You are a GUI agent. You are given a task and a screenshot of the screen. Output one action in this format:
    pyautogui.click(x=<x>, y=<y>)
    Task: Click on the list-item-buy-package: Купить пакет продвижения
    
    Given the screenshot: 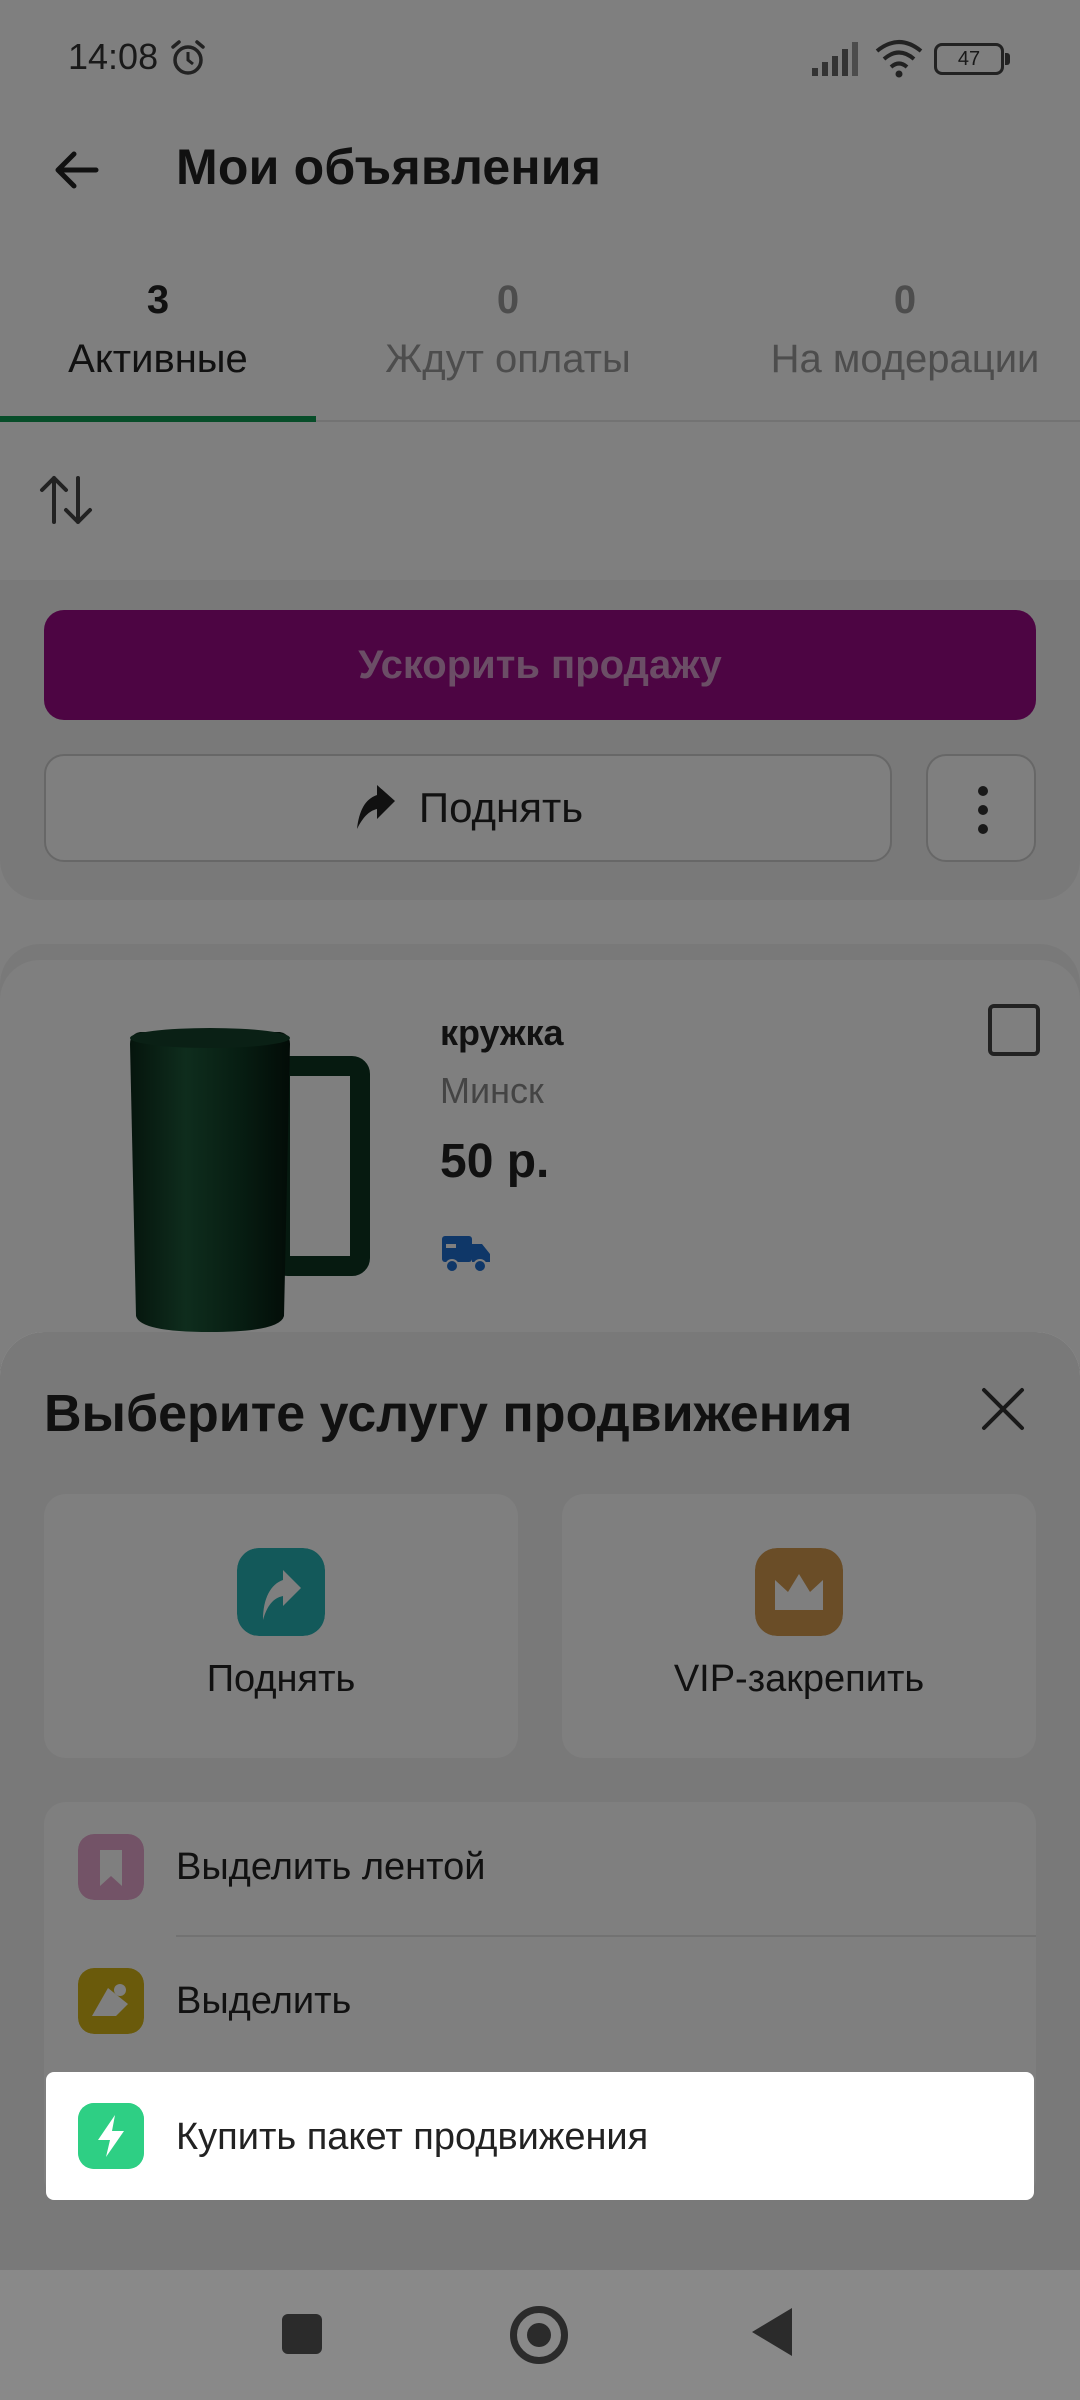 What is the action you would take?
    pyautogui.click(x=540, y=2136)
    